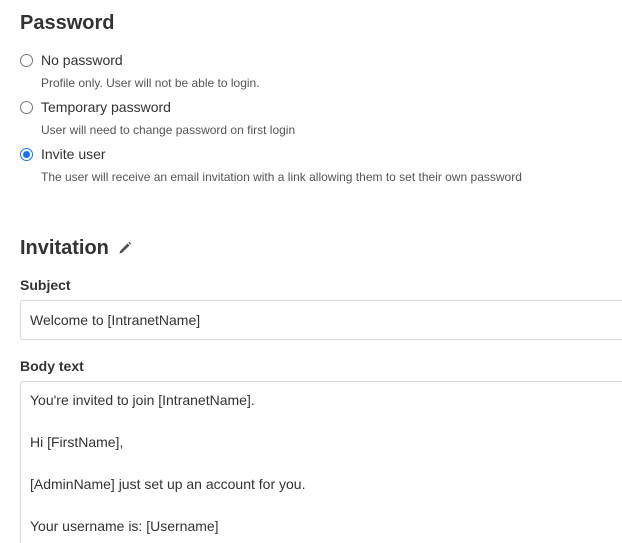 Image resolution: width=622 pixels, height=543 pixels. I want to click on radio-label: Invite user, so click(73, 154).